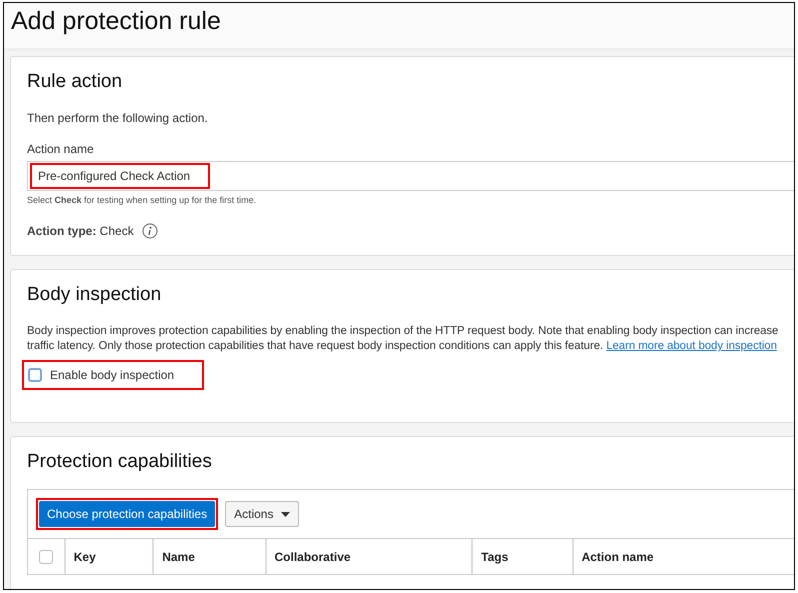  I want to click on action-type-text: Action type: Check, so click(80, 231).